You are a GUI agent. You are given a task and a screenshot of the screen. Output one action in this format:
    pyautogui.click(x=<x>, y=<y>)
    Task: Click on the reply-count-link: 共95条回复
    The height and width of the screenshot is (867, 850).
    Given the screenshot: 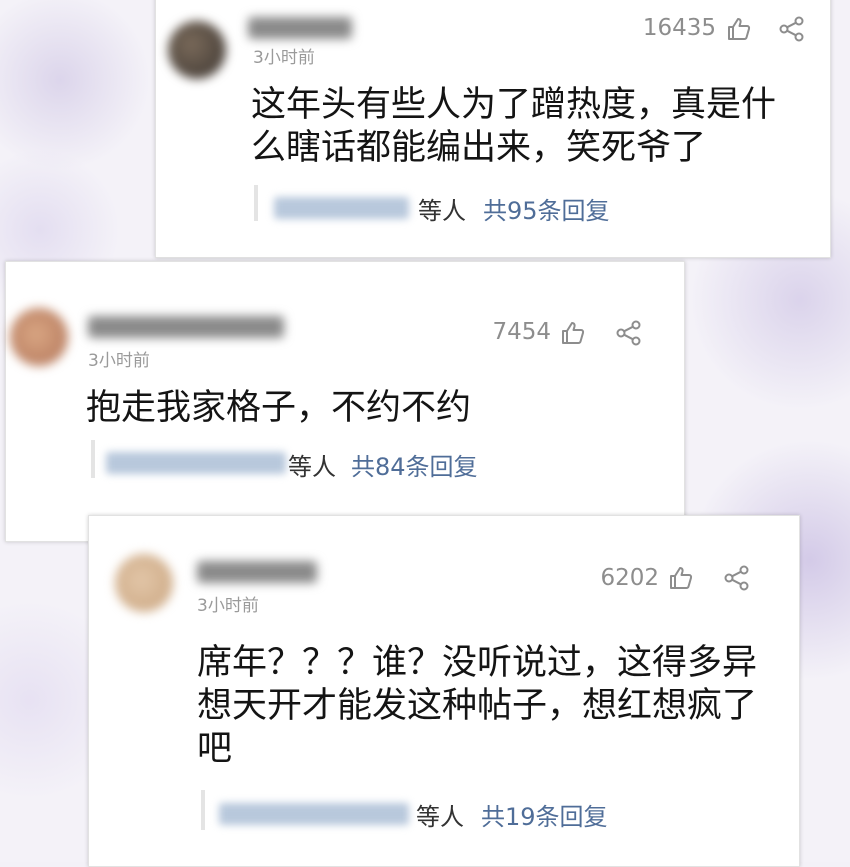 What is the action you would take?
    pyautogui.click(x=546, y=208)
    